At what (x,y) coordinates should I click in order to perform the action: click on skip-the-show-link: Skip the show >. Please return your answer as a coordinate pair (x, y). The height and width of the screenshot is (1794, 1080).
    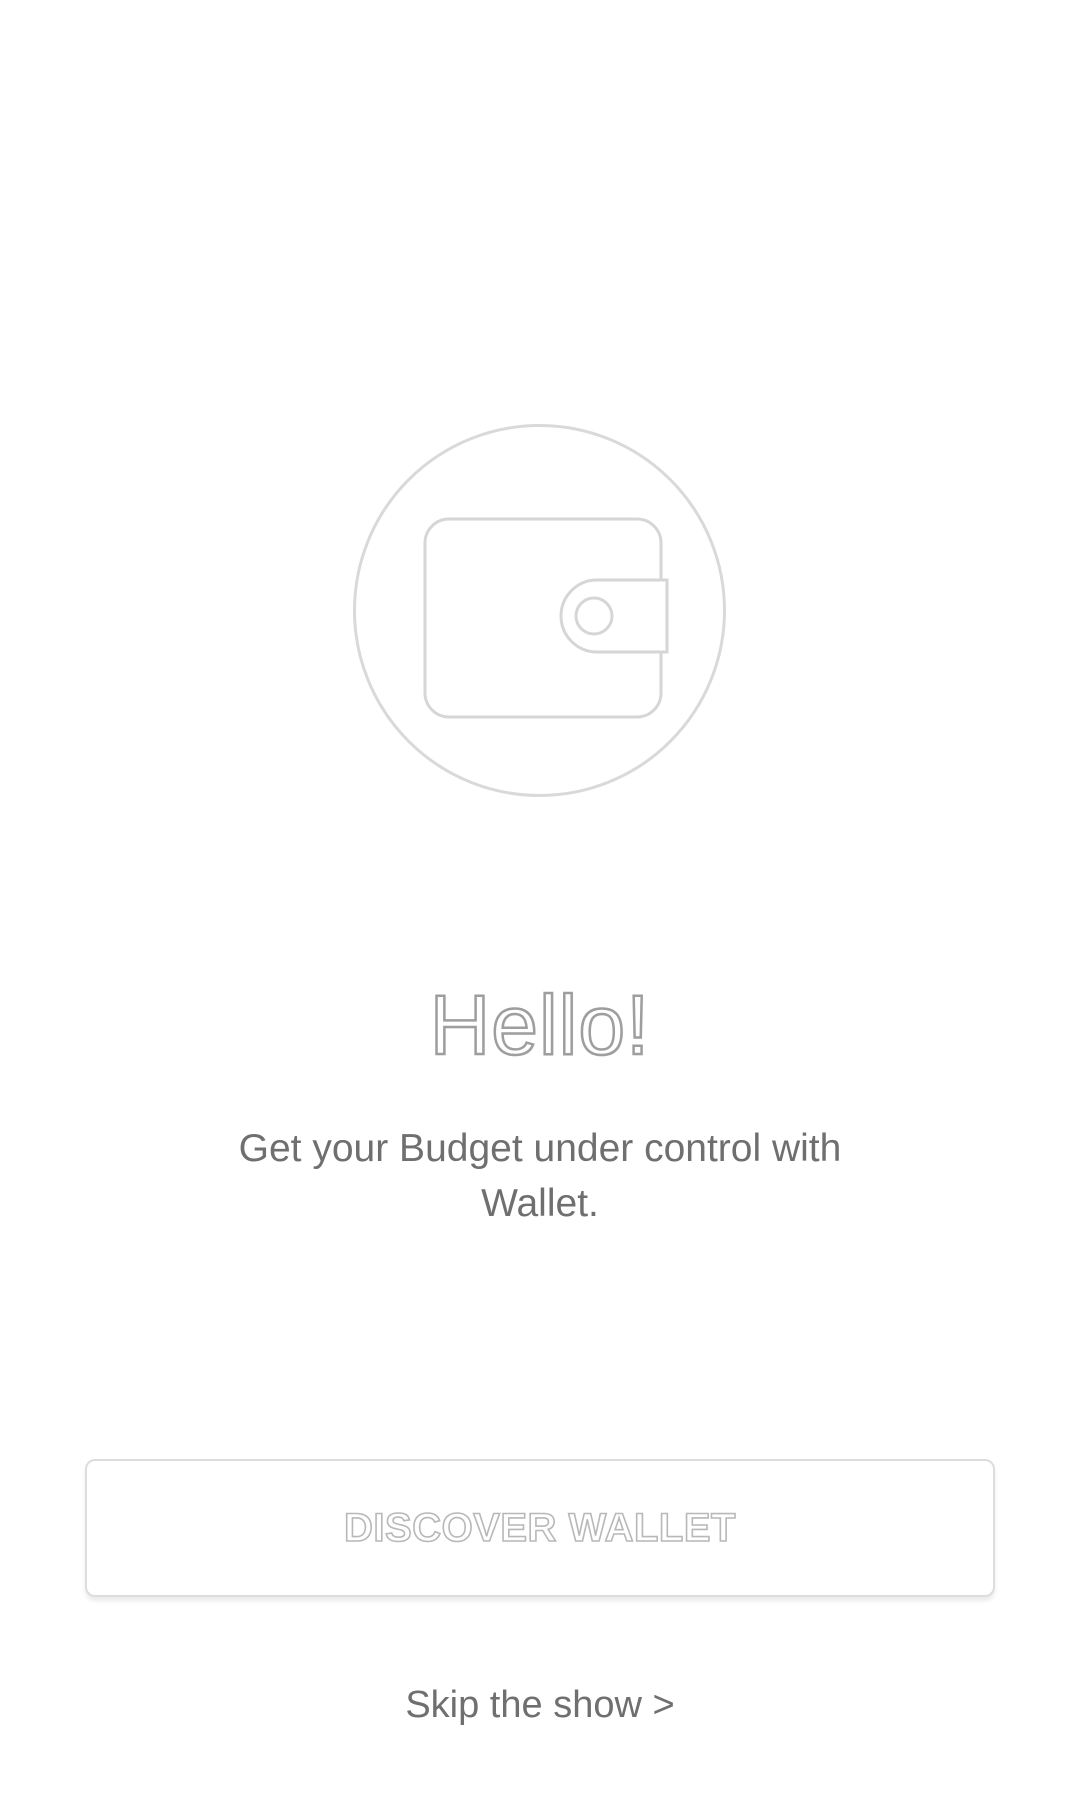
    Looking at the image, I should click on (540, 1705).